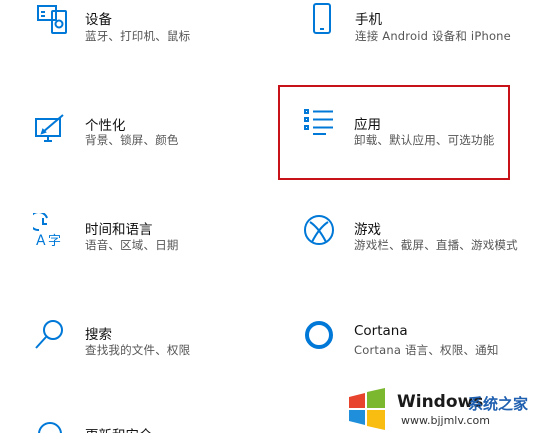 The image size is (534, 433). What do you see at coordinates (367, 409) in the screenshot?
I see `windows-logo-icon` at bounding box center [367, 409].